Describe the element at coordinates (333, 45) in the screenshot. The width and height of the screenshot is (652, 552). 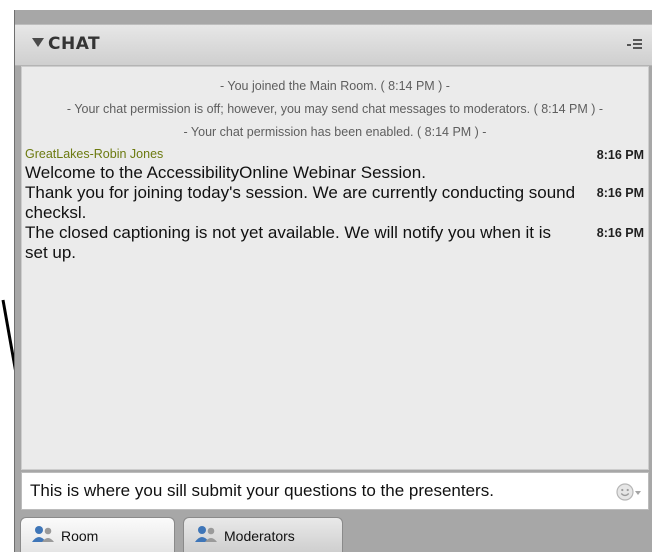
I see `chat-header: CHAT` at that location.